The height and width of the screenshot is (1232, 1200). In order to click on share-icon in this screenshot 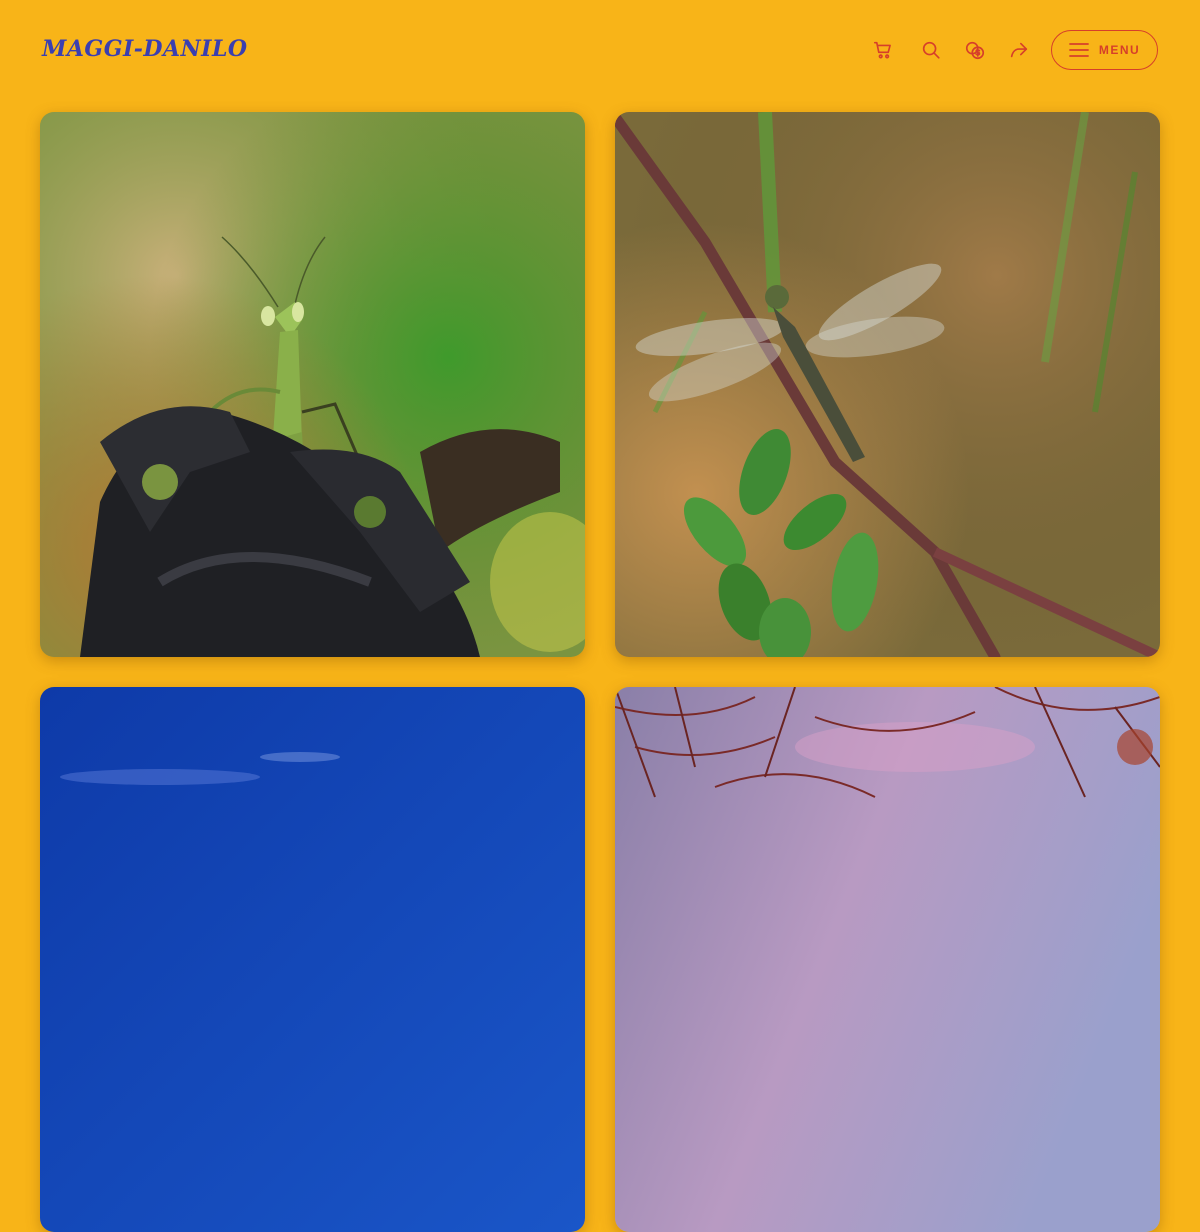, I will do `click(1019, 50)`.